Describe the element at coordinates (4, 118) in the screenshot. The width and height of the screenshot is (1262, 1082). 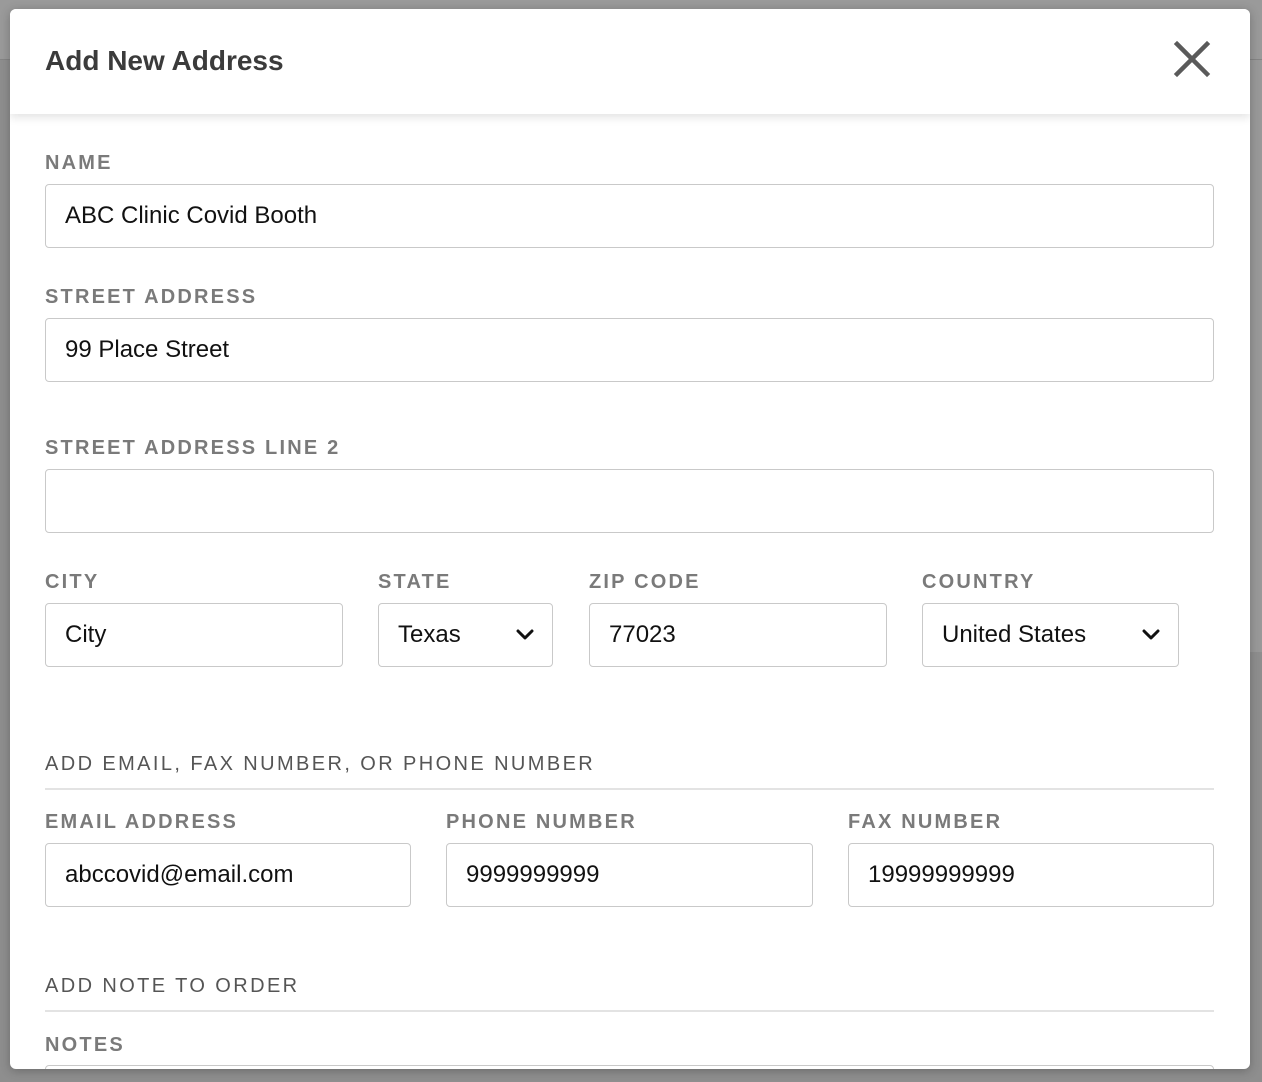
I see `background-accent` at that location.